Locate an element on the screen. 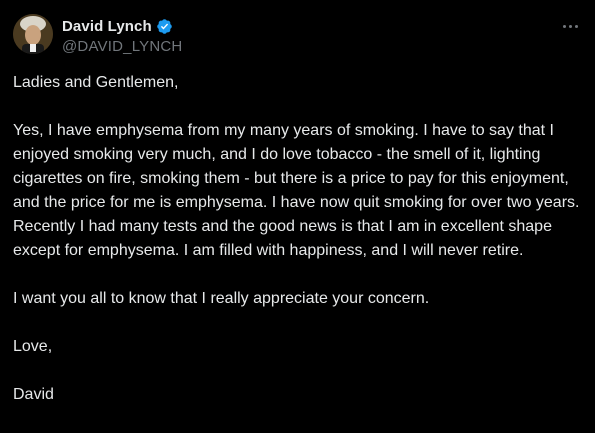 The width and height of the screenshot is (595, 433). post-paragraph: Ladies and Gentlemen, is located at coordinates (96, 82).